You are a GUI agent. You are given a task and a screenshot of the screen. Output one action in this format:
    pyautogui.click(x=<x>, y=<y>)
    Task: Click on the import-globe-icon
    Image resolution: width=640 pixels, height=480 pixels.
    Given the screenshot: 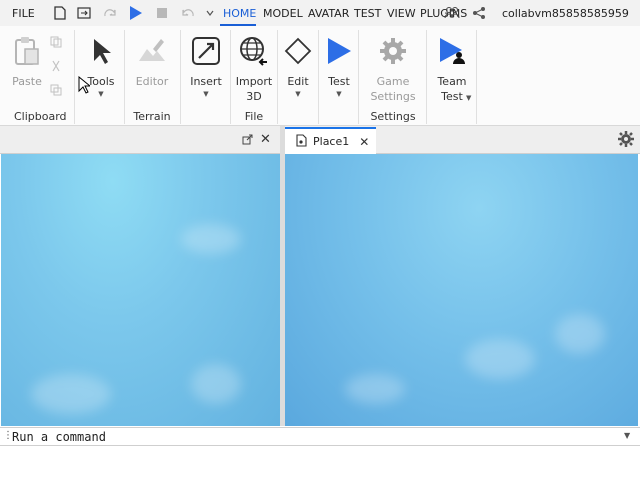 What is the action you would take?
    pyautogui.click(x=254, y=51)
    